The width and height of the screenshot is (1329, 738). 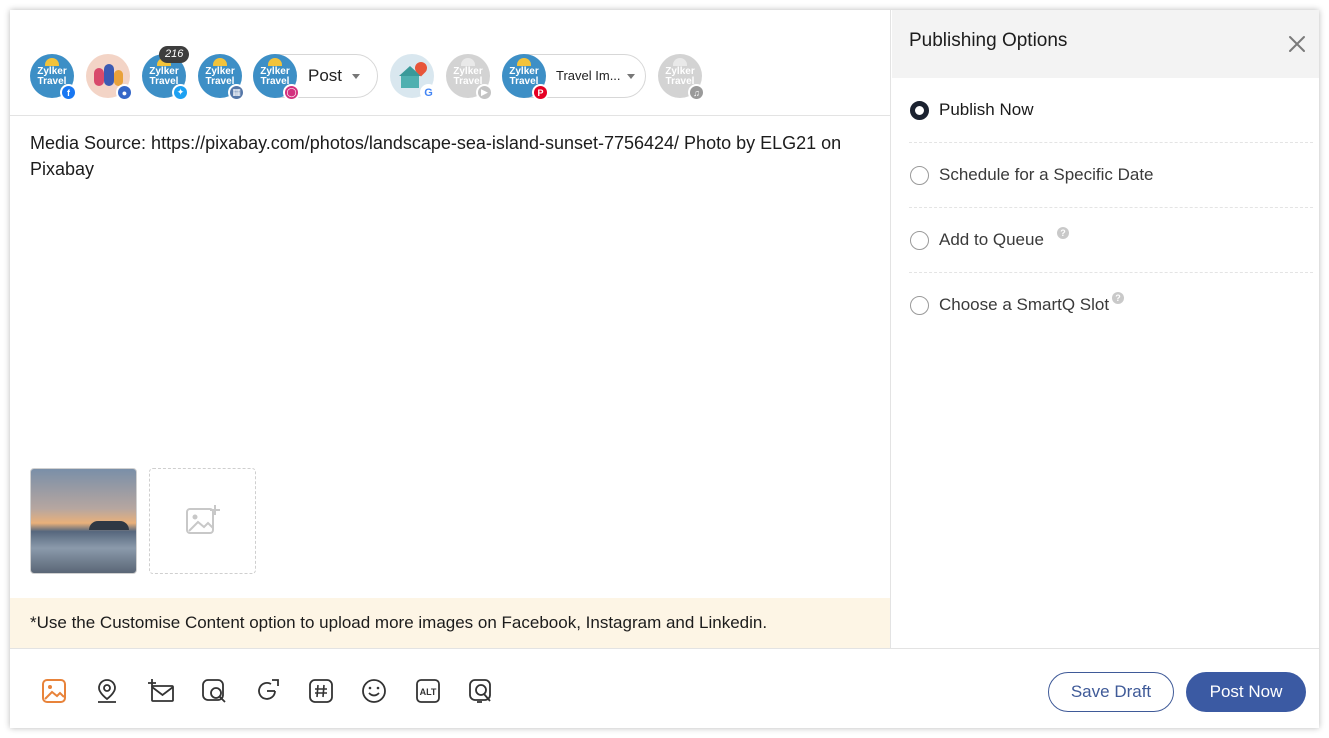 I want to click on radio-publish-now, so click(x=919, y=110).